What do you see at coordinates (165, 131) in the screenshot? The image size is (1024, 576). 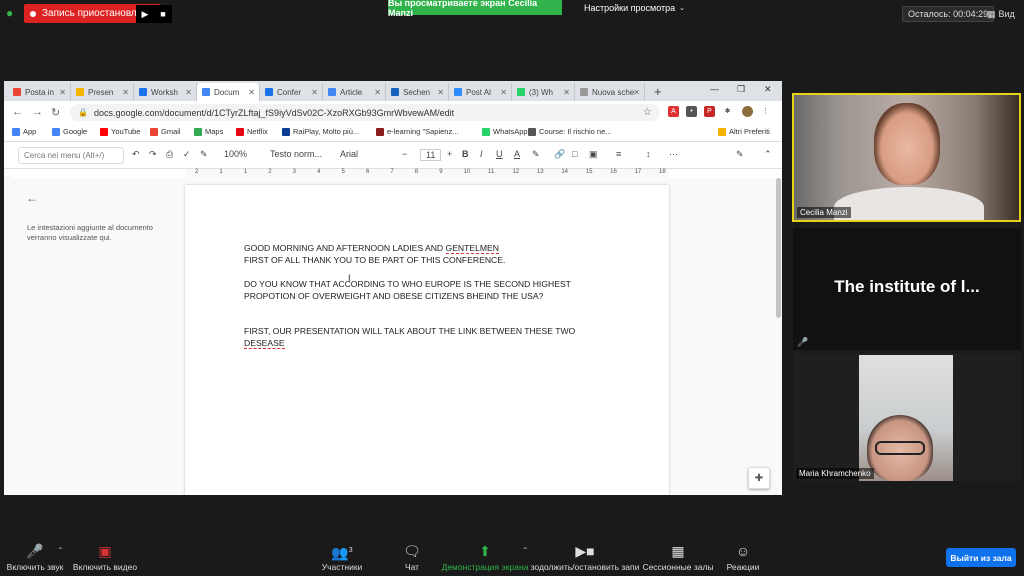 I see `bookmark-item: Gmail` at bounding box center [165, 131].